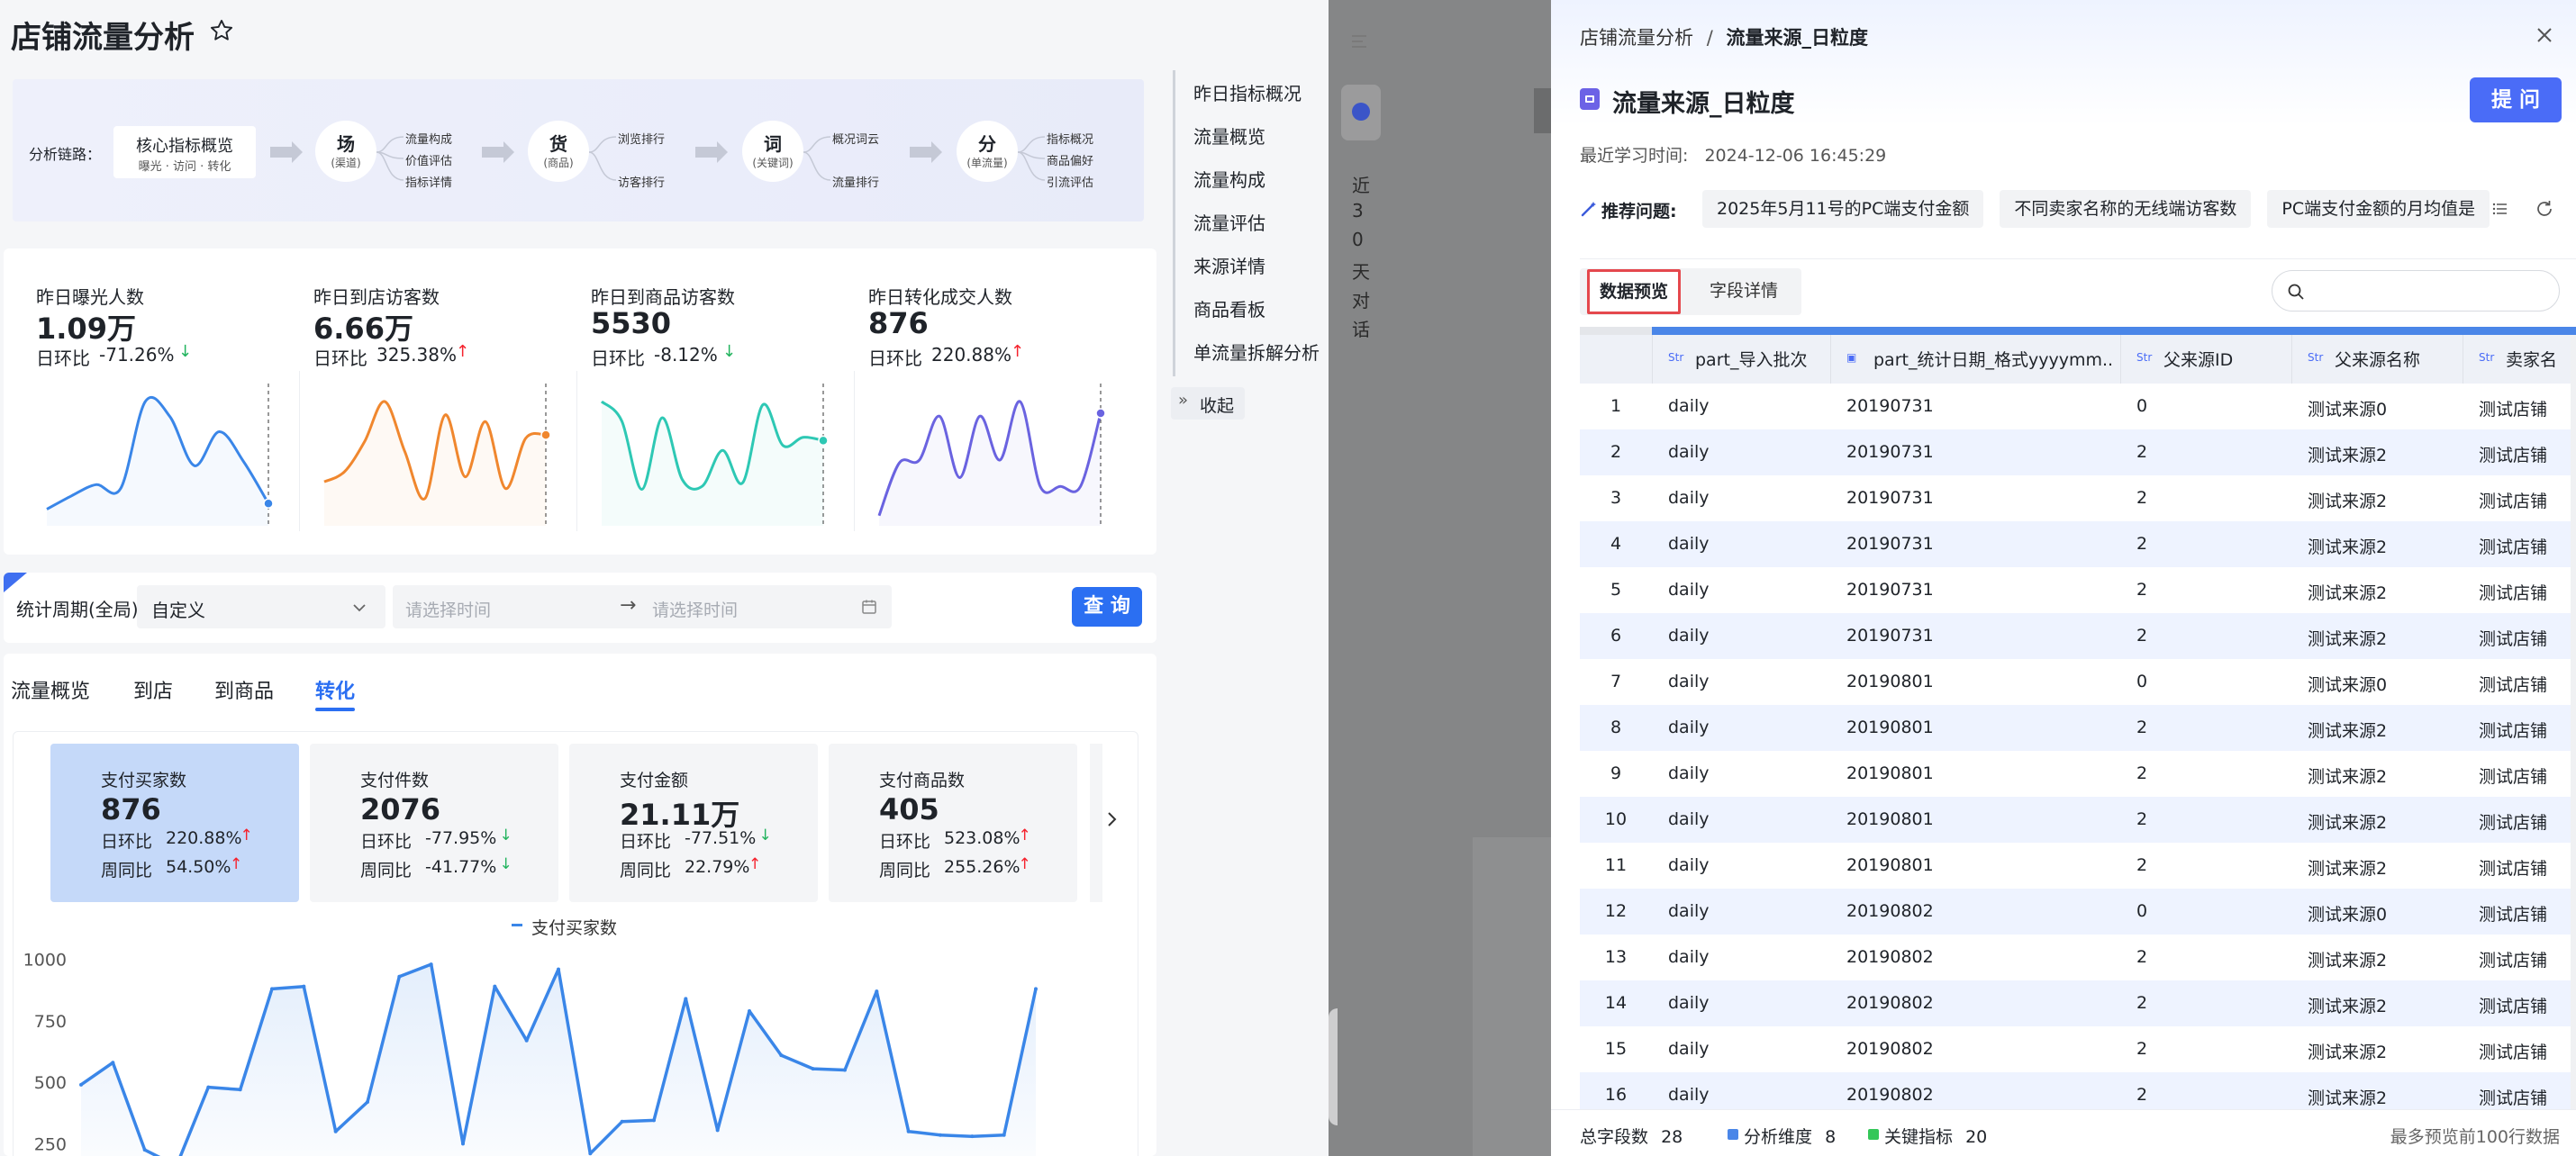 This screenshot has height=1156, width=2576. I want to click on refresh-icon, so click(2544, 209).